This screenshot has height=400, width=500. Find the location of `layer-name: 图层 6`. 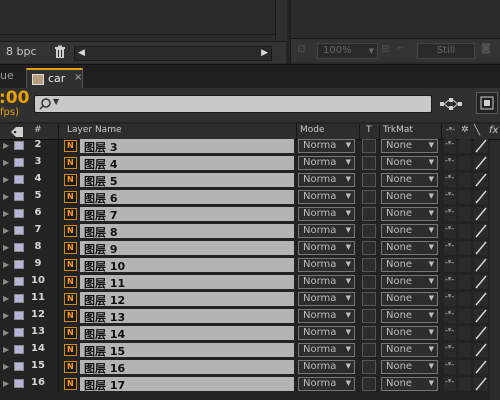

layer-name: 图层 6 is located at coordinates (100, 198).